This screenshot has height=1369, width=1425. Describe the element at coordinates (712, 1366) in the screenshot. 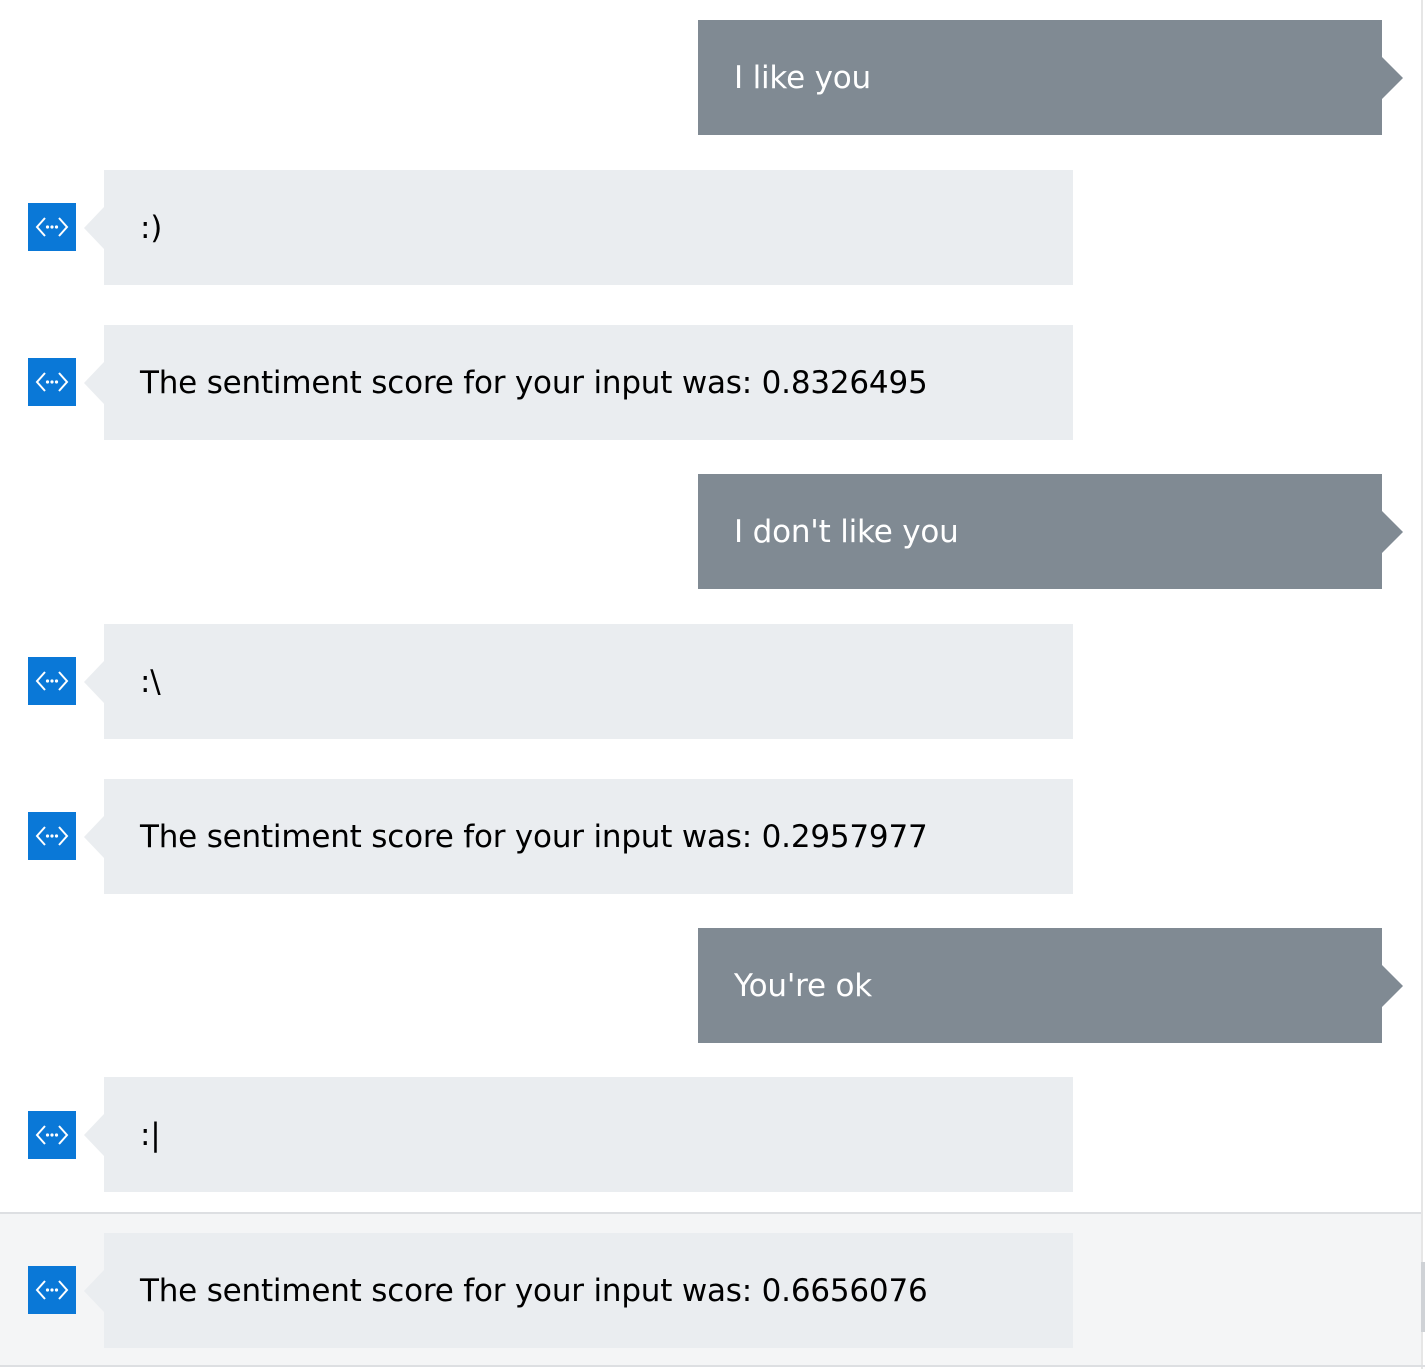

I see `transcript-bottom-border` at that location.